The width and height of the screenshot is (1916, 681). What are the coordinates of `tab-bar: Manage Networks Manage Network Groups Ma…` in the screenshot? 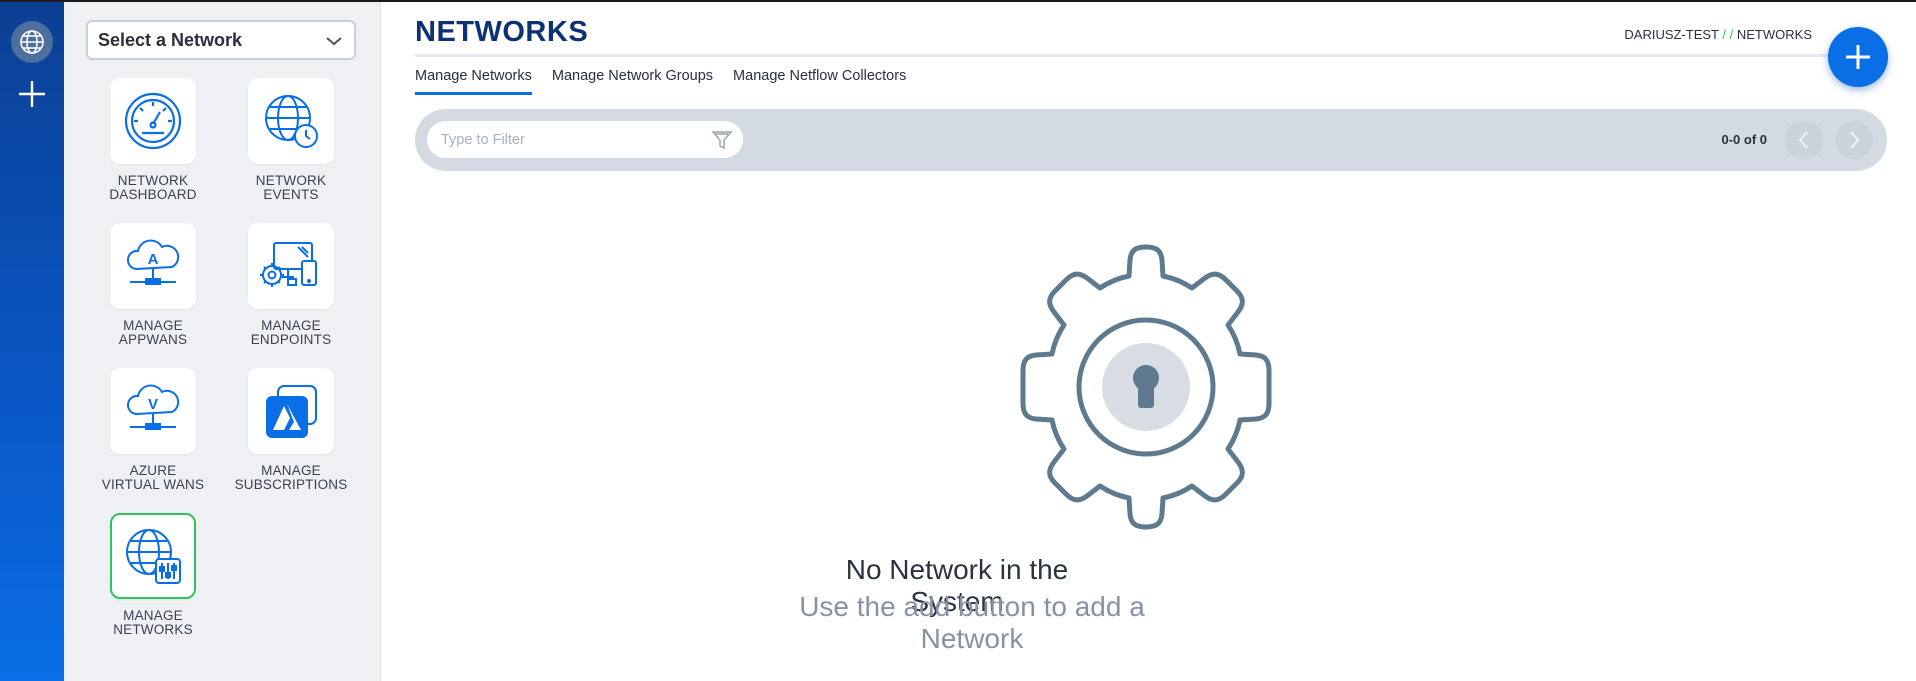 It's located at (660, 81).